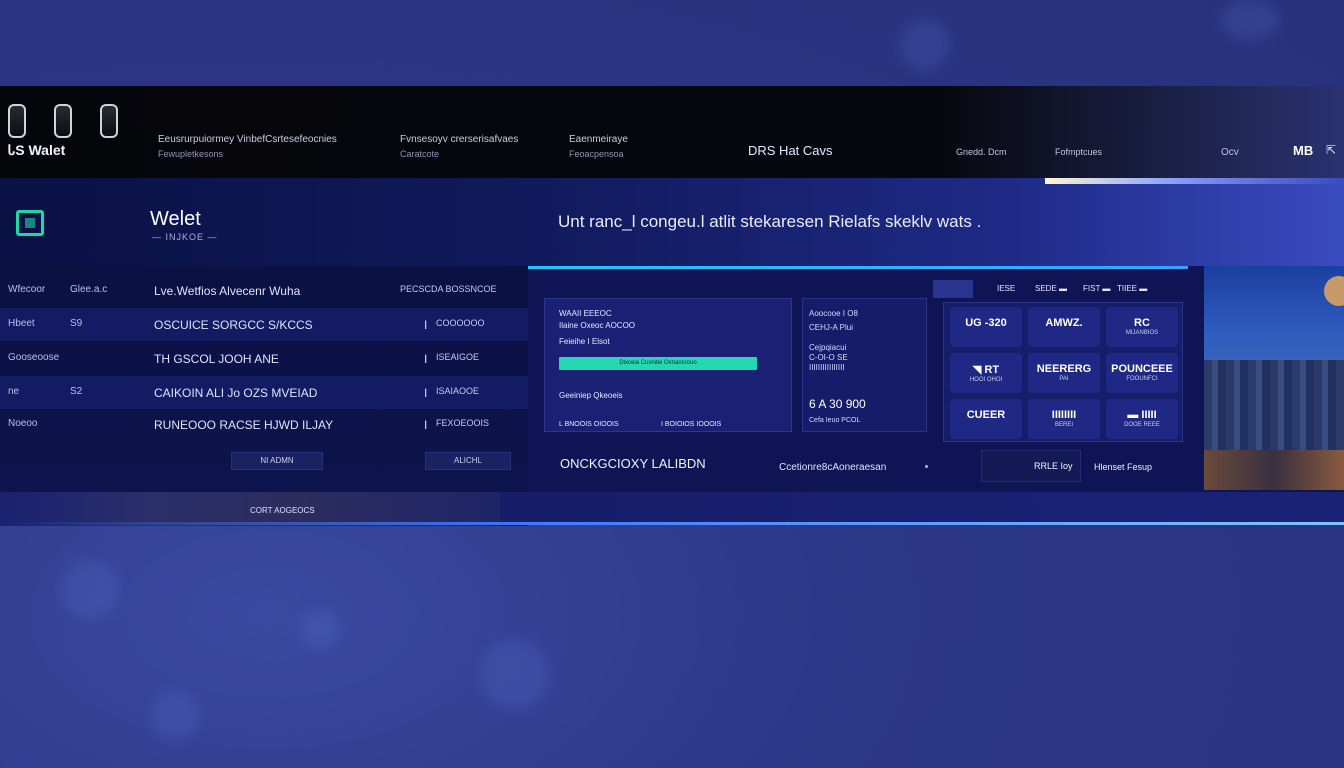  I want to click on row-title: OSCUICE SORGCC S/KCCS, so click(233, 325).